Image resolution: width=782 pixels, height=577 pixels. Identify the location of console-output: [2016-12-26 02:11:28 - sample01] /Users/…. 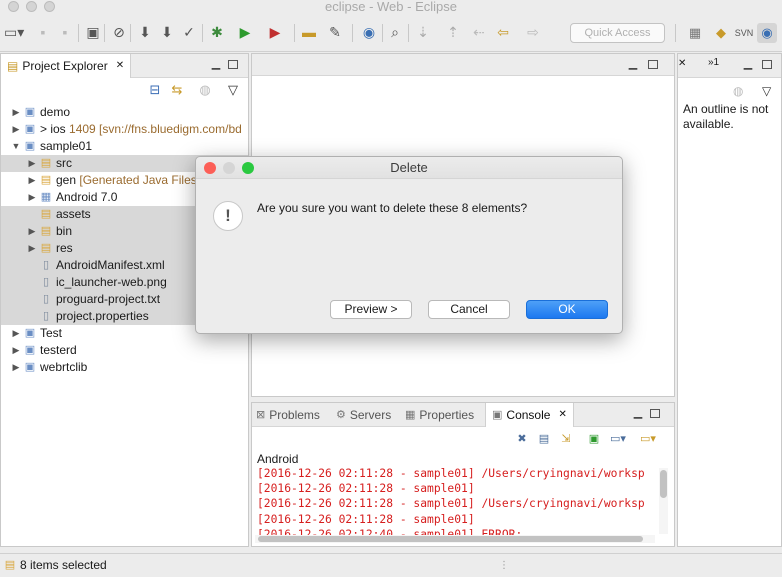
(457, 501).